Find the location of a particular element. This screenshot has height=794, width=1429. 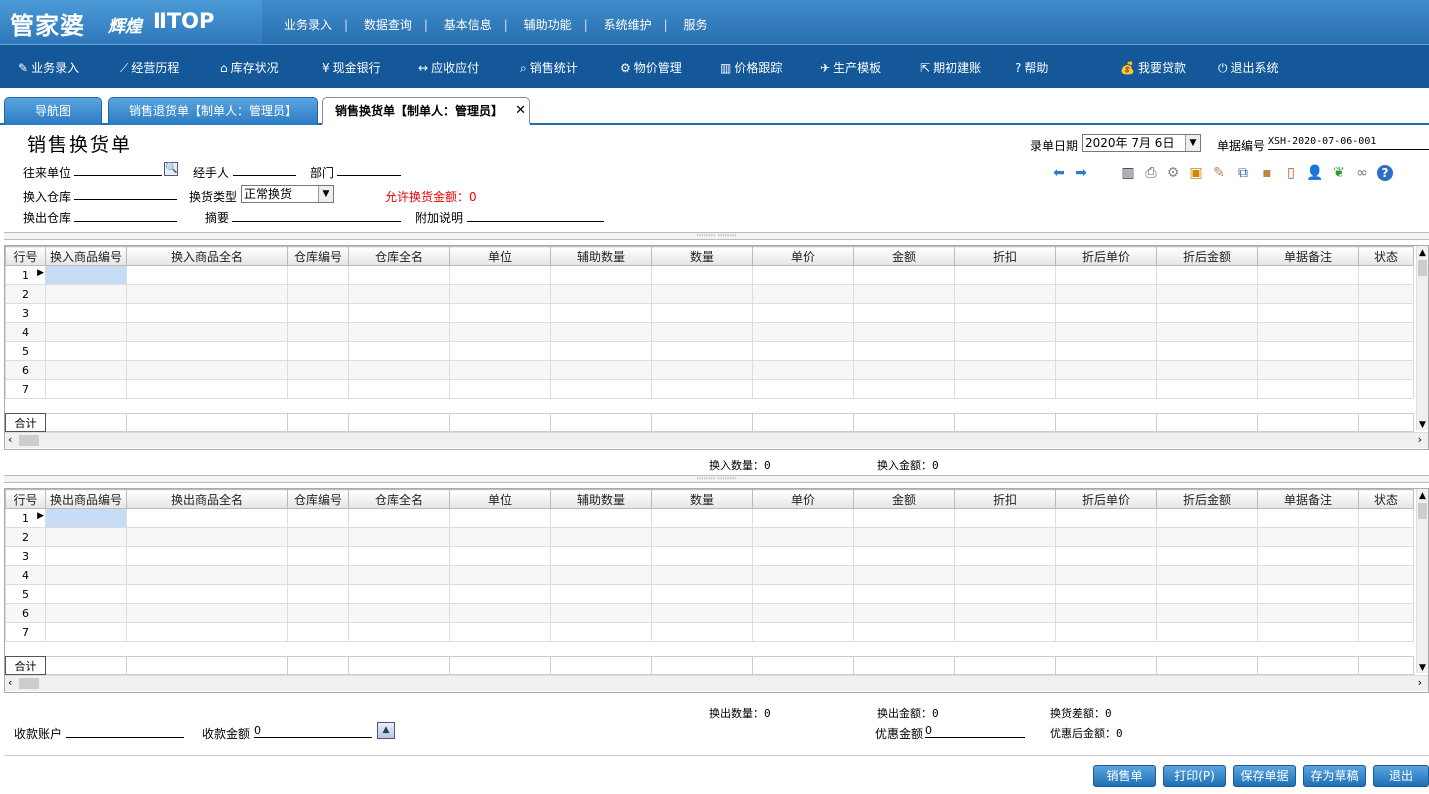

column-header: 状态 is located at coordinates (1386, 499).